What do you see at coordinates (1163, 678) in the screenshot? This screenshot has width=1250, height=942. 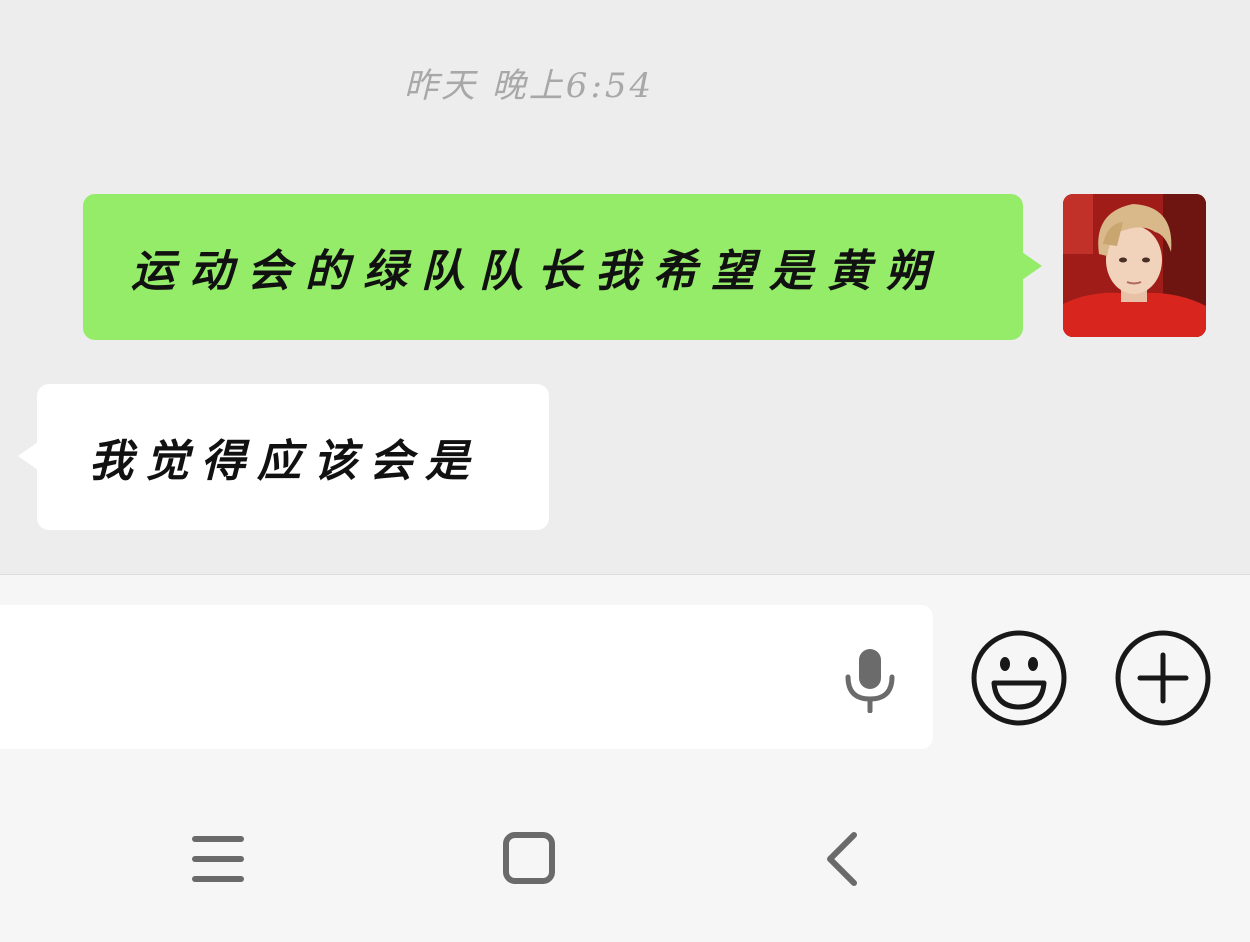 I see `plus-icon` at bounding box center [1163, 678].